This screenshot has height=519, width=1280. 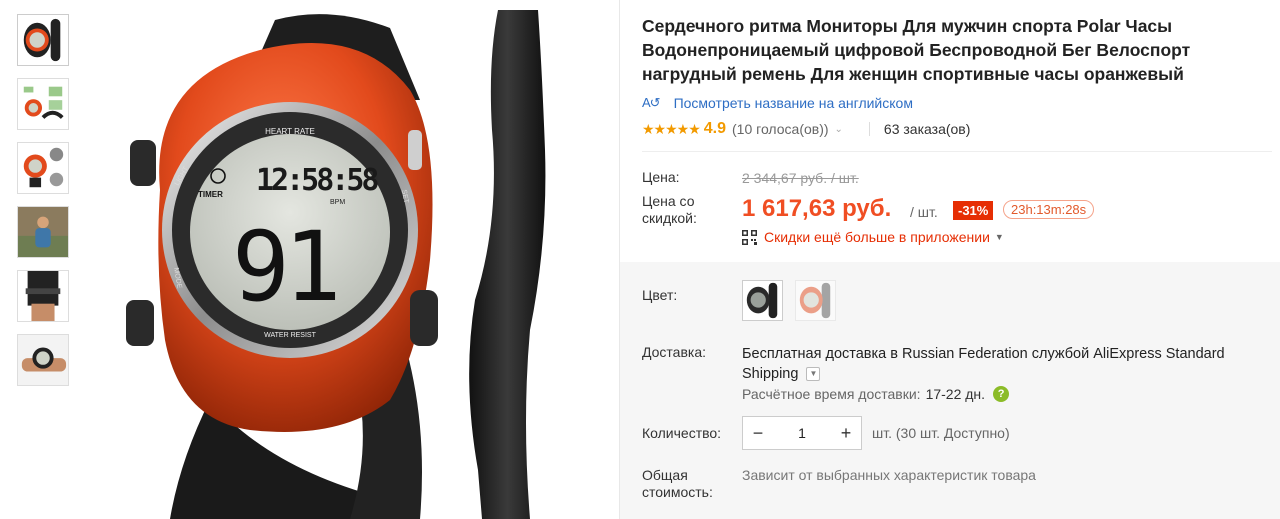 What do you see at coordinates (210, 194) in the screenshot?
I see `timer-label: TIMER` at bounding box center [210, 194].